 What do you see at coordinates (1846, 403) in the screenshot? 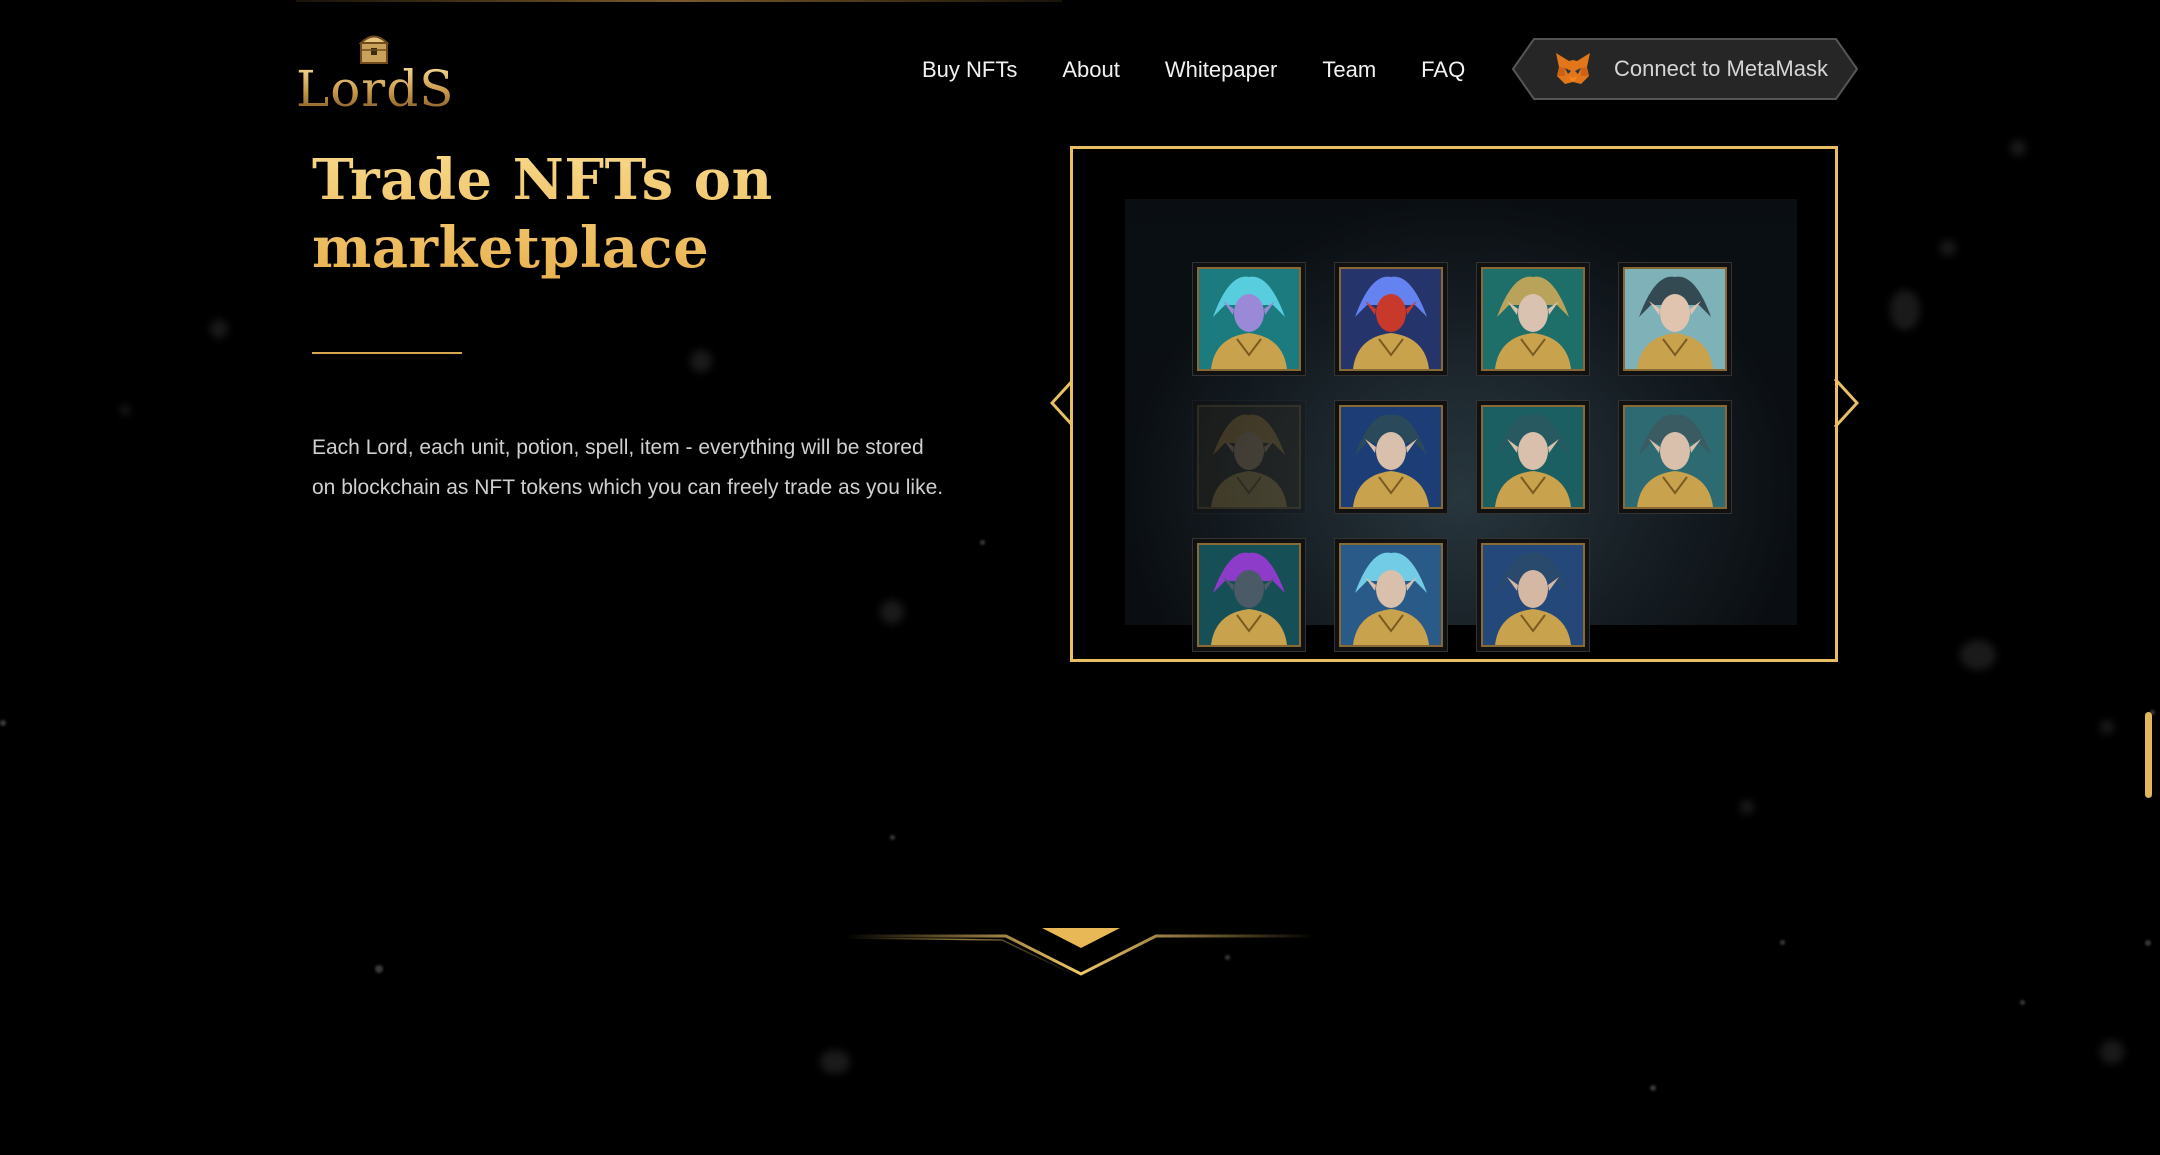
I see `gallery-next-arrow` at bounding box center [1846, 403].